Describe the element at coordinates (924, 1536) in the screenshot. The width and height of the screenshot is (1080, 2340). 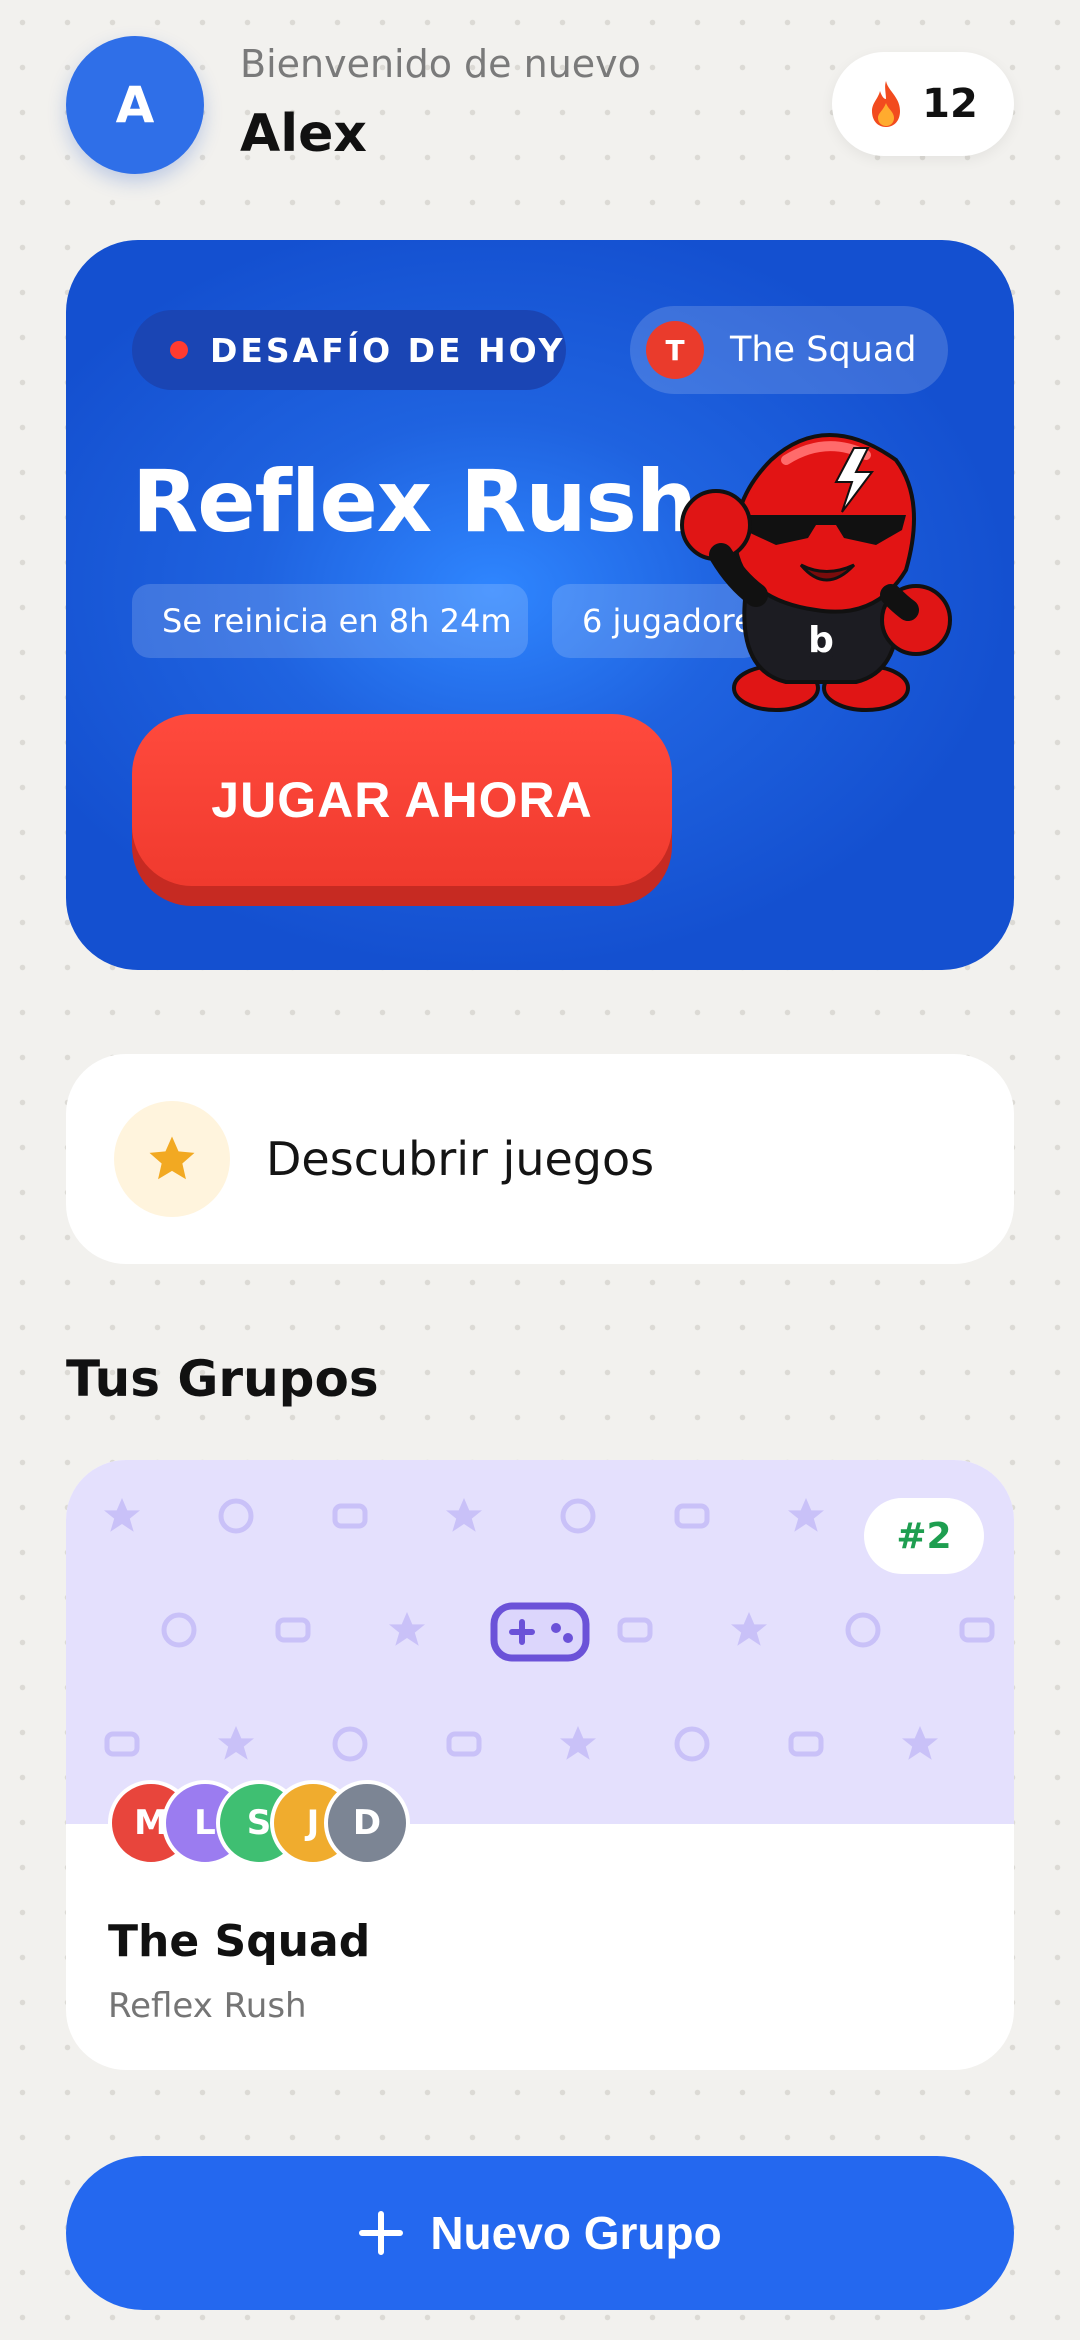
I see `group-rank-badge: #2` at that location.